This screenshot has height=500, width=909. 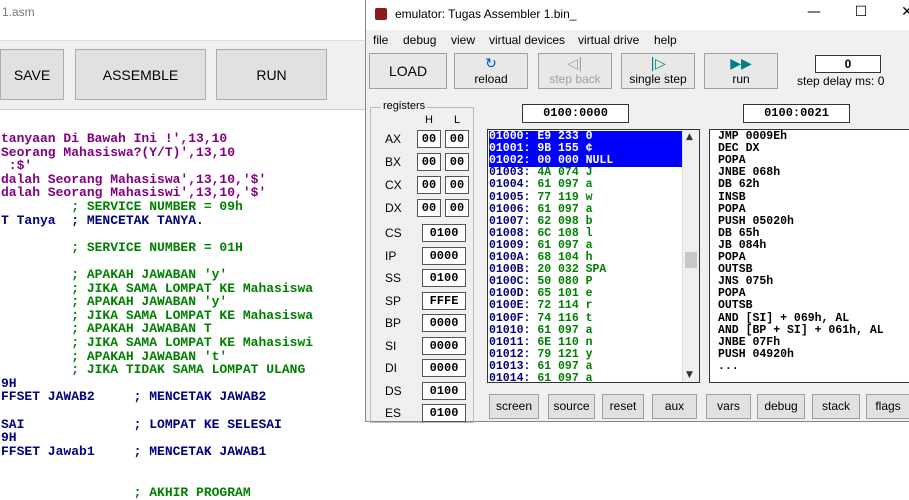 I want to click on step-delay-input: 0, so click(x=848, y=64).